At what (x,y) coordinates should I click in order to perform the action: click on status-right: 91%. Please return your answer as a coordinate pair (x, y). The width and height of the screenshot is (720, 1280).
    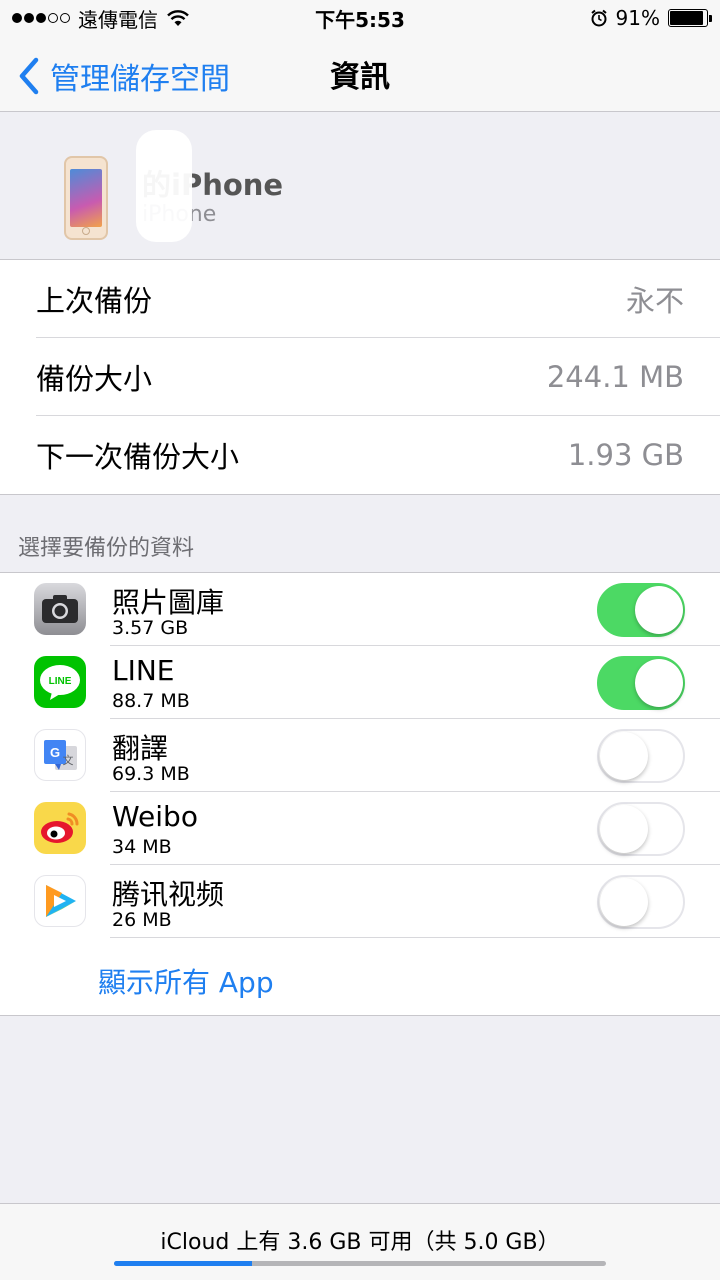
    Looking at the image, I should click on (651, 18).